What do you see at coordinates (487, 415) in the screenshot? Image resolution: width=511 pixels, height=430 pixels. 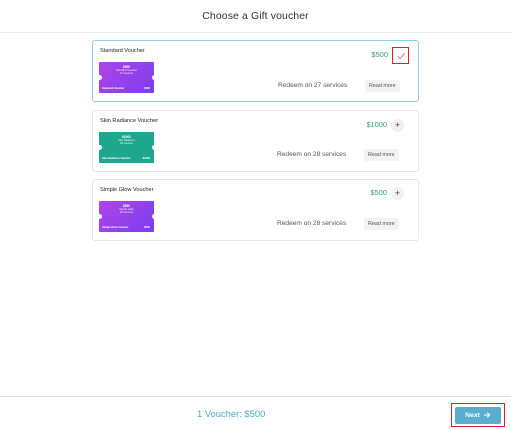 I see `arrow-right-icon` at bounding box center [487, 415].